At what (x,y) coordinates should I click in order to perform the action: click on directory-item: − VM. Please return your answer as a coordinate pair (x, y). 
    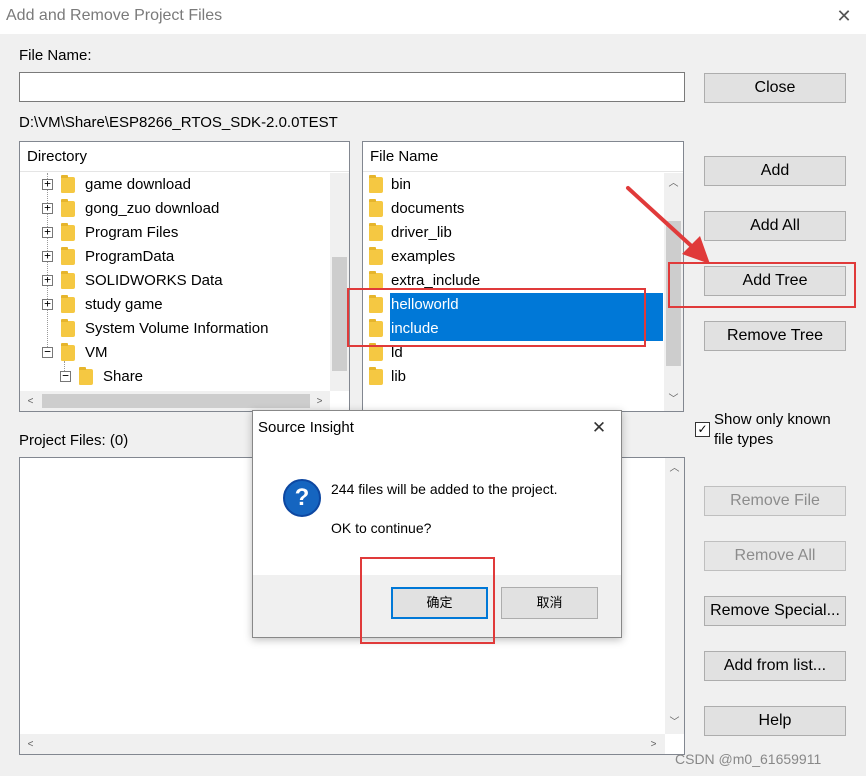
    Looking at the image, I should click on (185, 353).